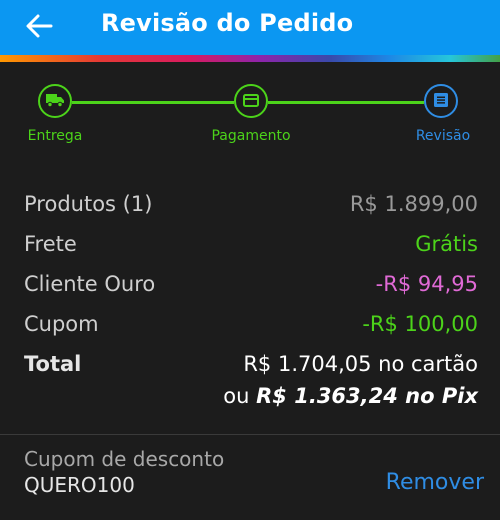 This screenshot has height=520, width=500. What do you see at coordinates (251, 136) in the screenshot?
I see `step-label-pagamento: Pagamento` at bounding box center [251, 136].